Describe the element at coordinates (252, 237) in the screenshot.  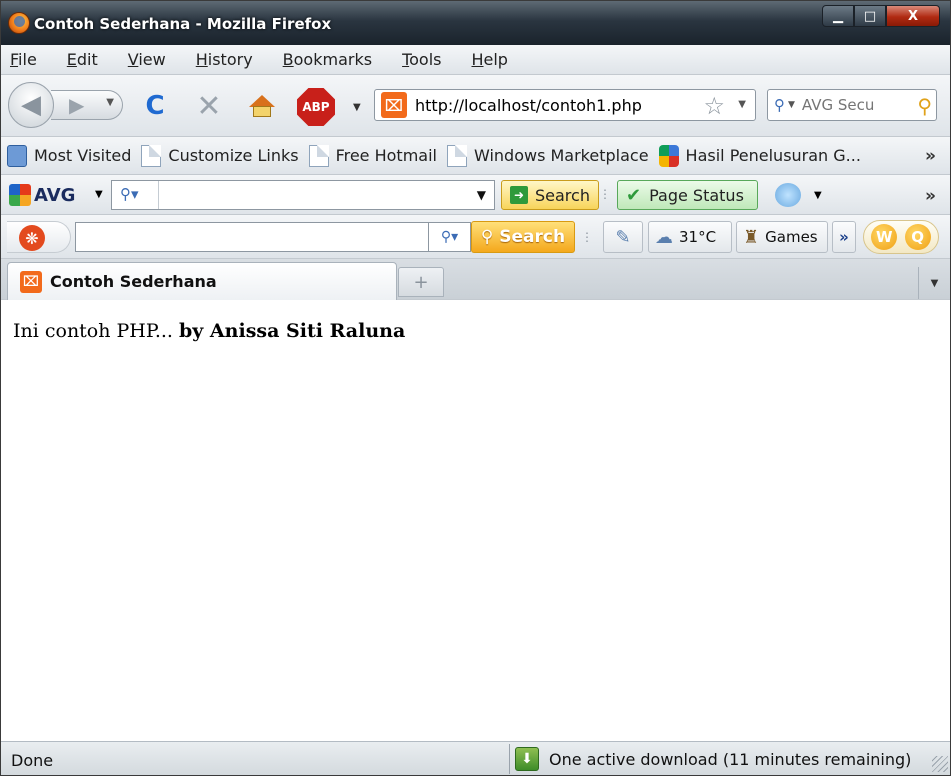
I see `extension-search-input` at that location.